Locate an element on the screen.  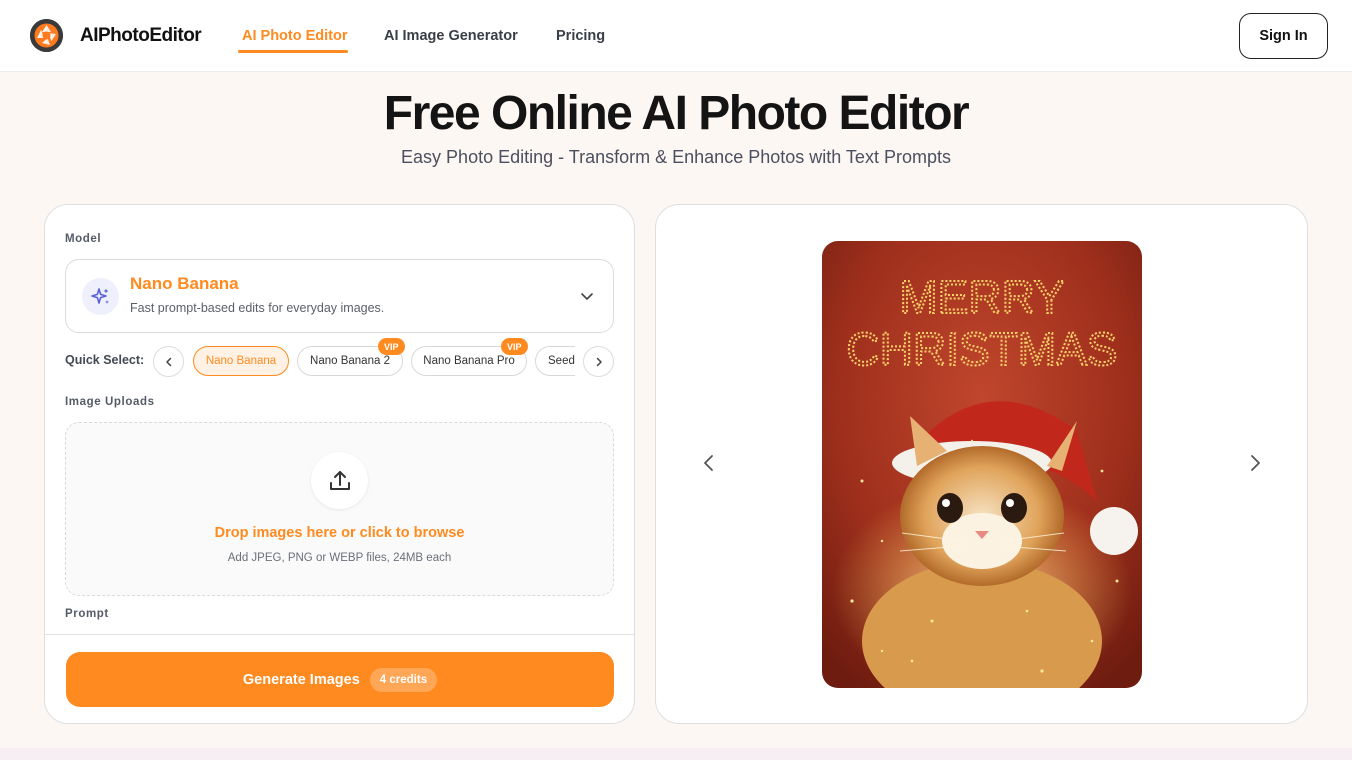
chip-seed: Seed is located at coordinates (555, 361).